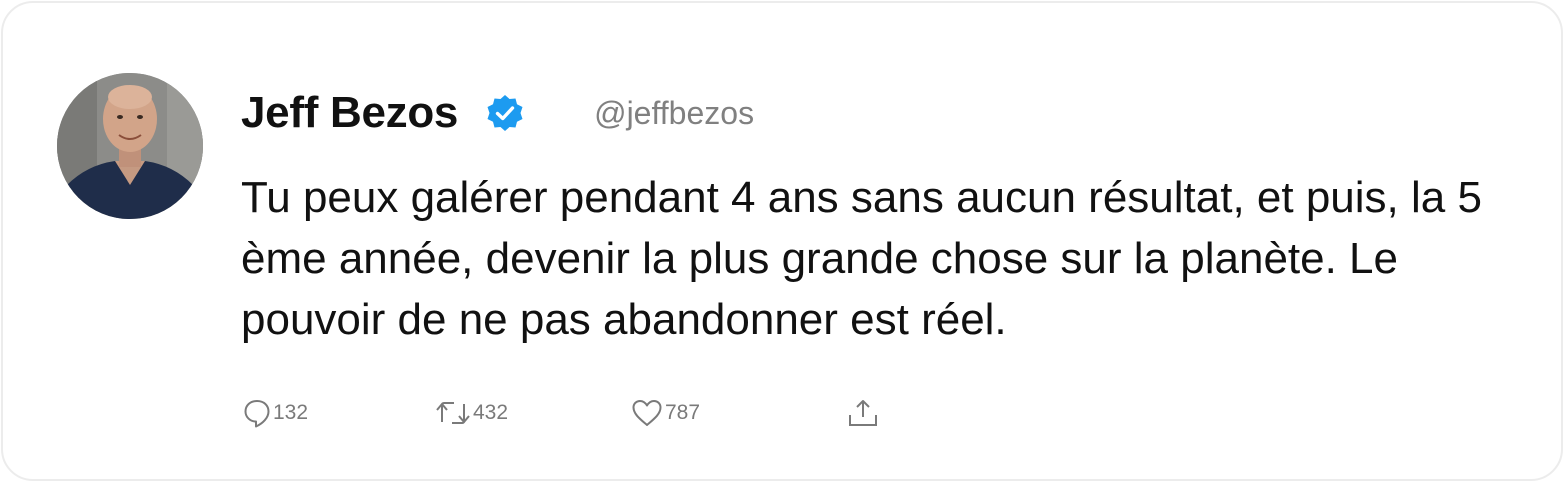 The image size is (1568, 486). Describe the element at coordinates (453, 413) in the screenshot. I see `retweet-icon` at that location.